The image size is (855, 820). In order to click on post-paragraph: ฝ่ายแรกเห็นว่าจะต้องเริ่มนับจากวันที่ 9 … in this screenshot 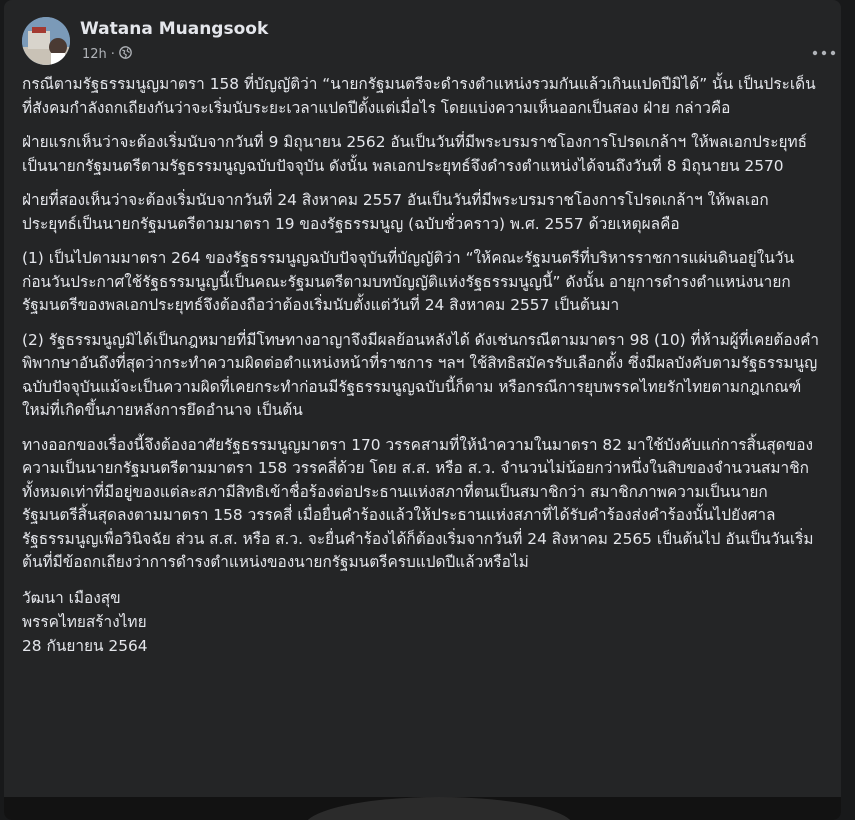, I will do `click(415, 154)`.